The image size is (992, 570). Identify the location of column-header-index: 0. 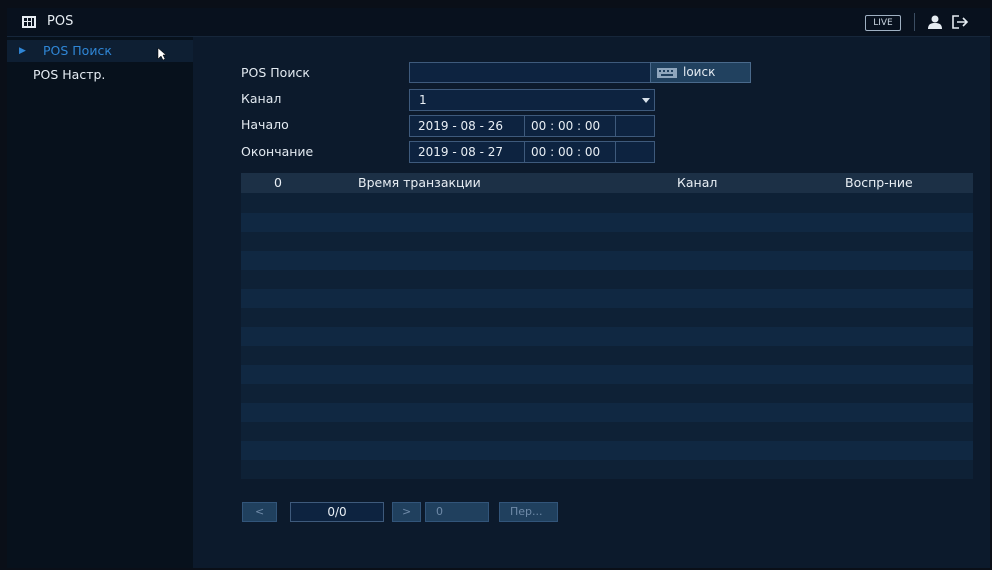
(278, 183).